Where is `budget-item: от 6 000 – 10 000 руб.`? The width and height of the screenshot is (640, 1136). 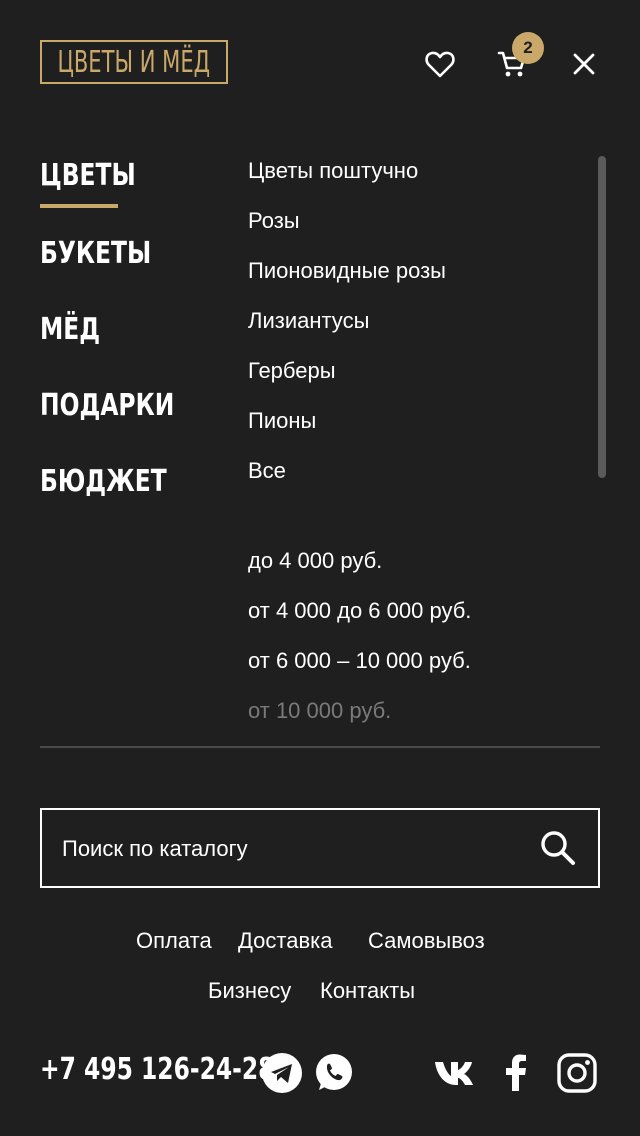 budget-item: от 6 000 – 10 000 руб. is located at coordinates (359, 661).